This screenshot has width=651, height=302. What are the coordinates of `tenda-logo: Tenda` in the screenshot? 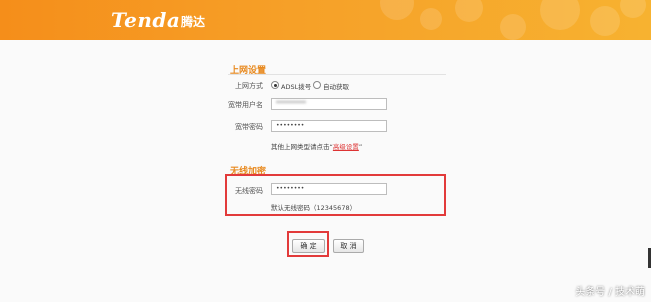 It's located at (146, 20).